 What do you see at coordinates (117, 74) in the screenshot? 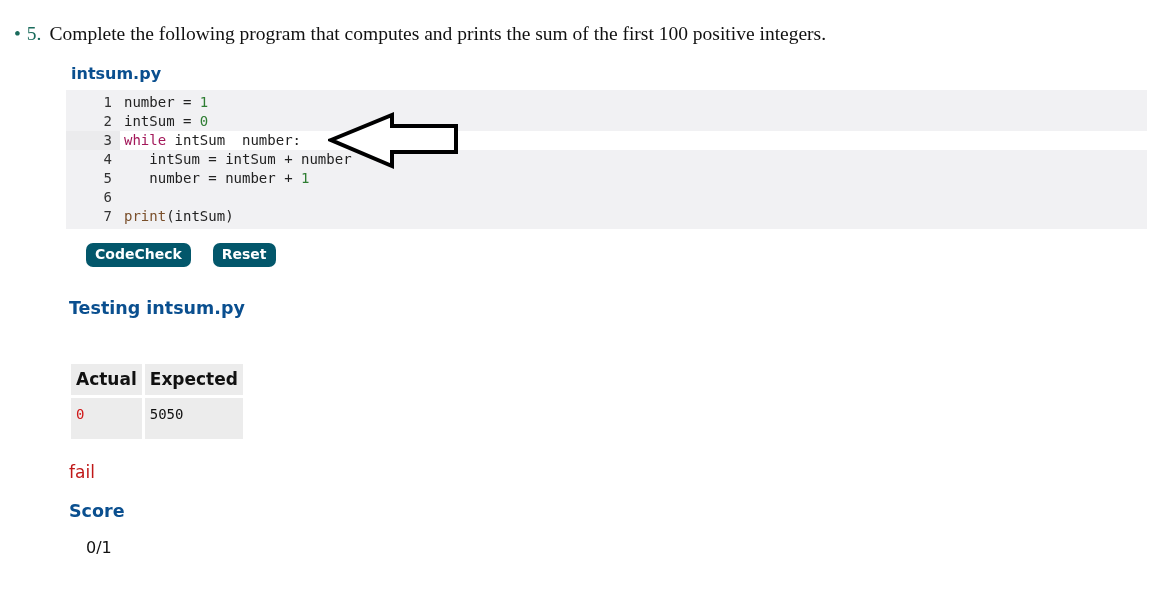
I see `file-title: intsum.py` at bounding box center [117, 74].